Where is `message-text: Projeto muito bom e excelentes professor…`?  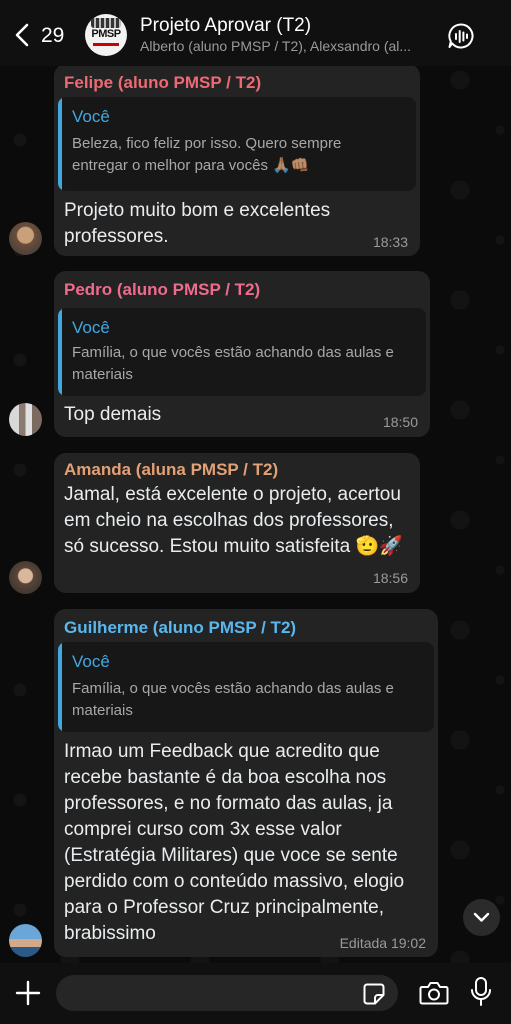
message-text: Projeto muito bom e excelentes professor… is located at coordinates (197, 223).